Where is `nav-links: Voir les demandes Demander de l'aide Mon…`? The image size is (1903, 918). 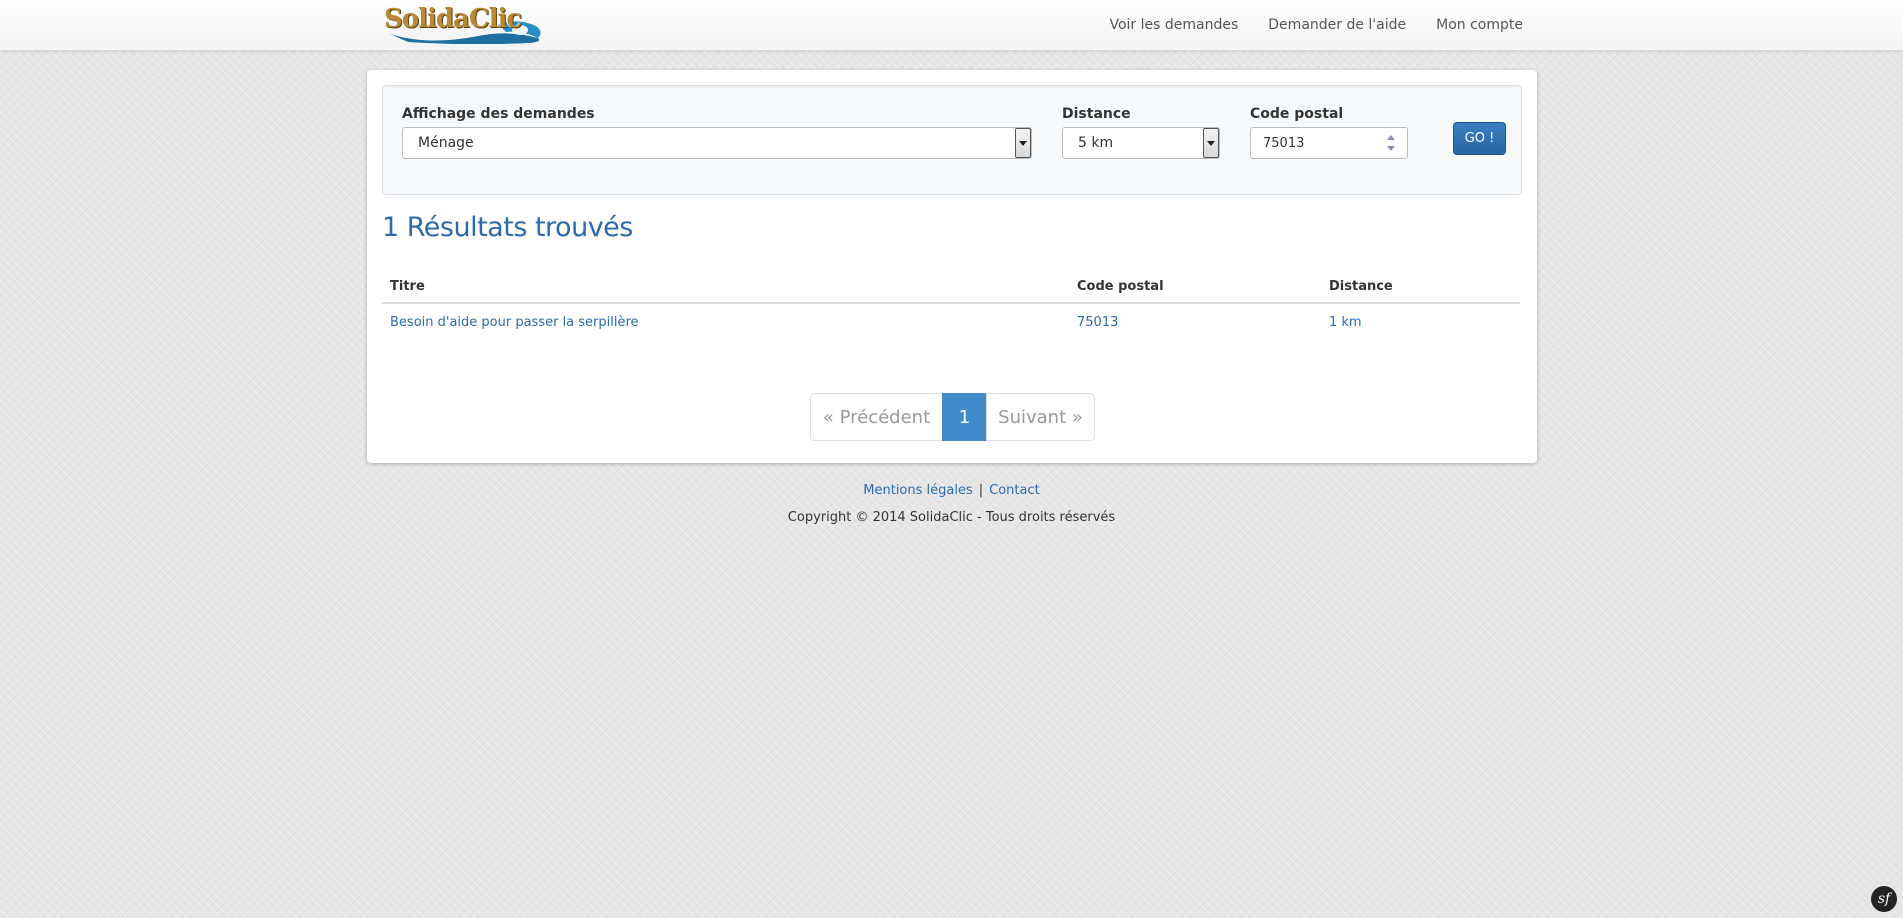 nav-links: Voir les demandes Demander de l'aide Mon… is located at coordinates (1301, 25).